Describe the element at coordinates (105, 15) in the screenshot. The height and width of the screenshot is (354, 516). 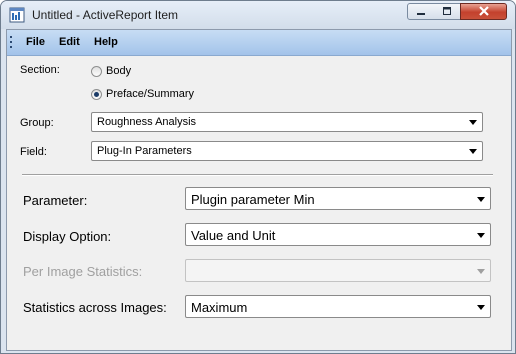
I see `window-title: Untitled - ActiveReport Item` at that location.